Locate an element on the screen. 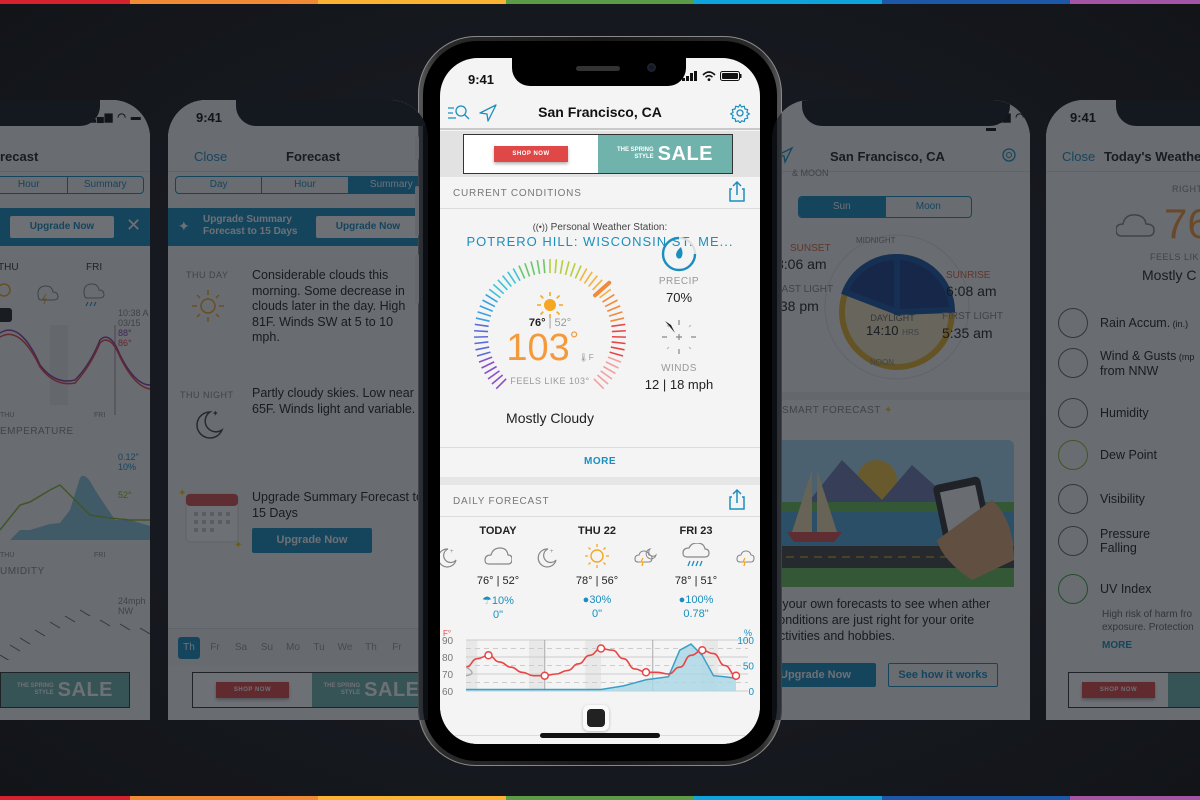 Image resolution: width=1200 pixels, height=800 pixels. shop-now-button: SHOP NOW is located at coordinates (531, 154).